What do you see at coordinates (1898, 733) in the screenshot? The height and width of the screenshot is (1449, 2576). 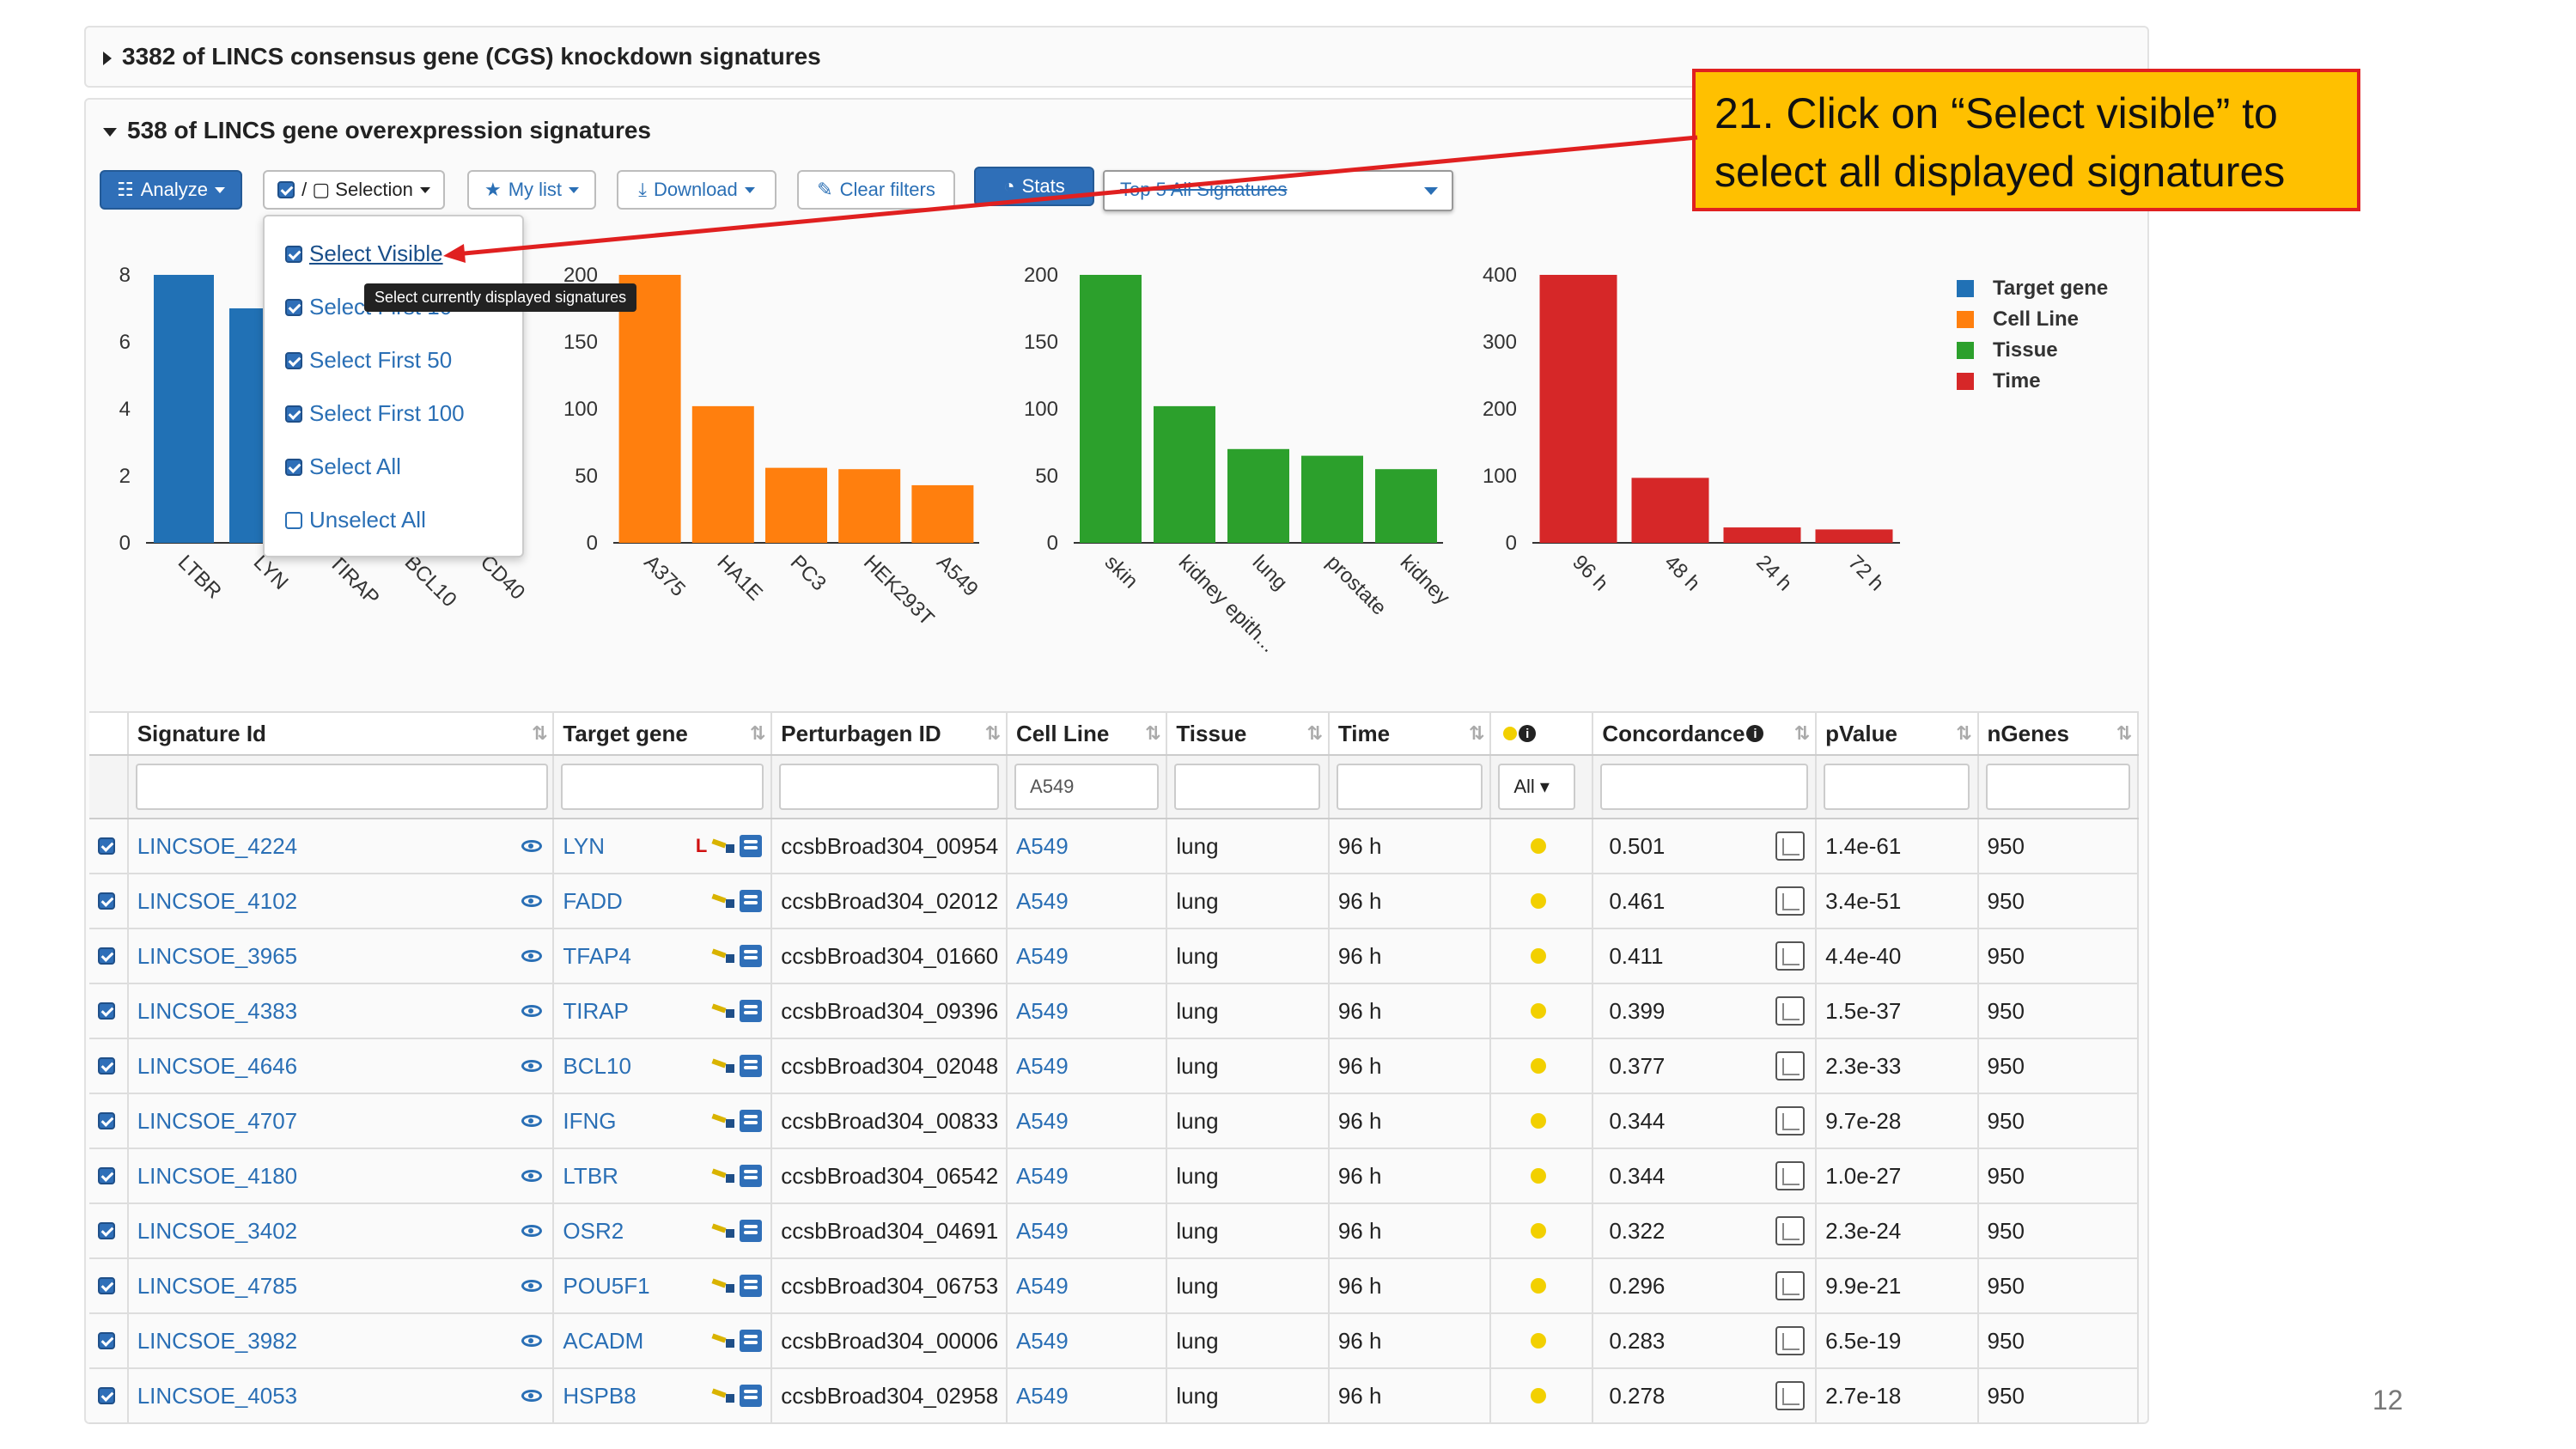 I see `header-pvalue: pValue ⇅` at bounding box center [1898, 733].